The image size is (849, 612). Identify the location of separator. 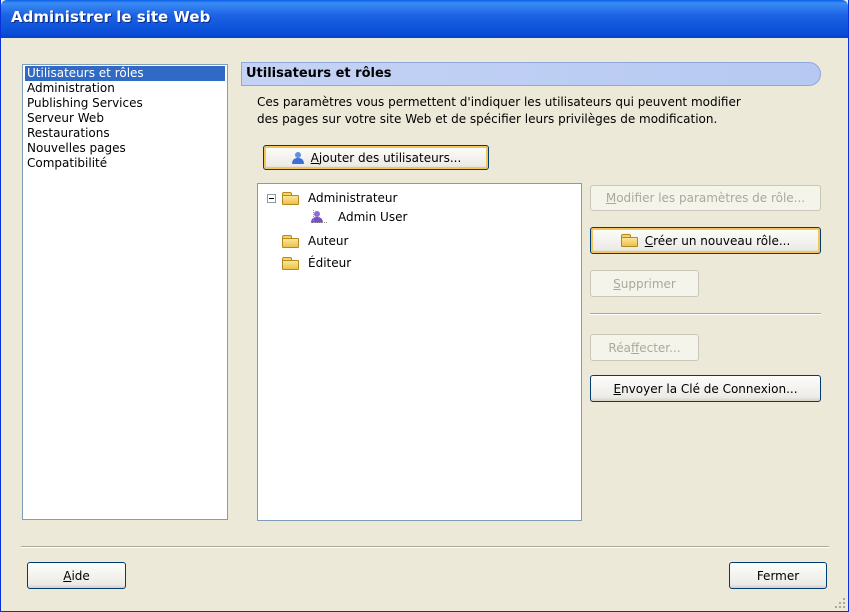
(705, 314).